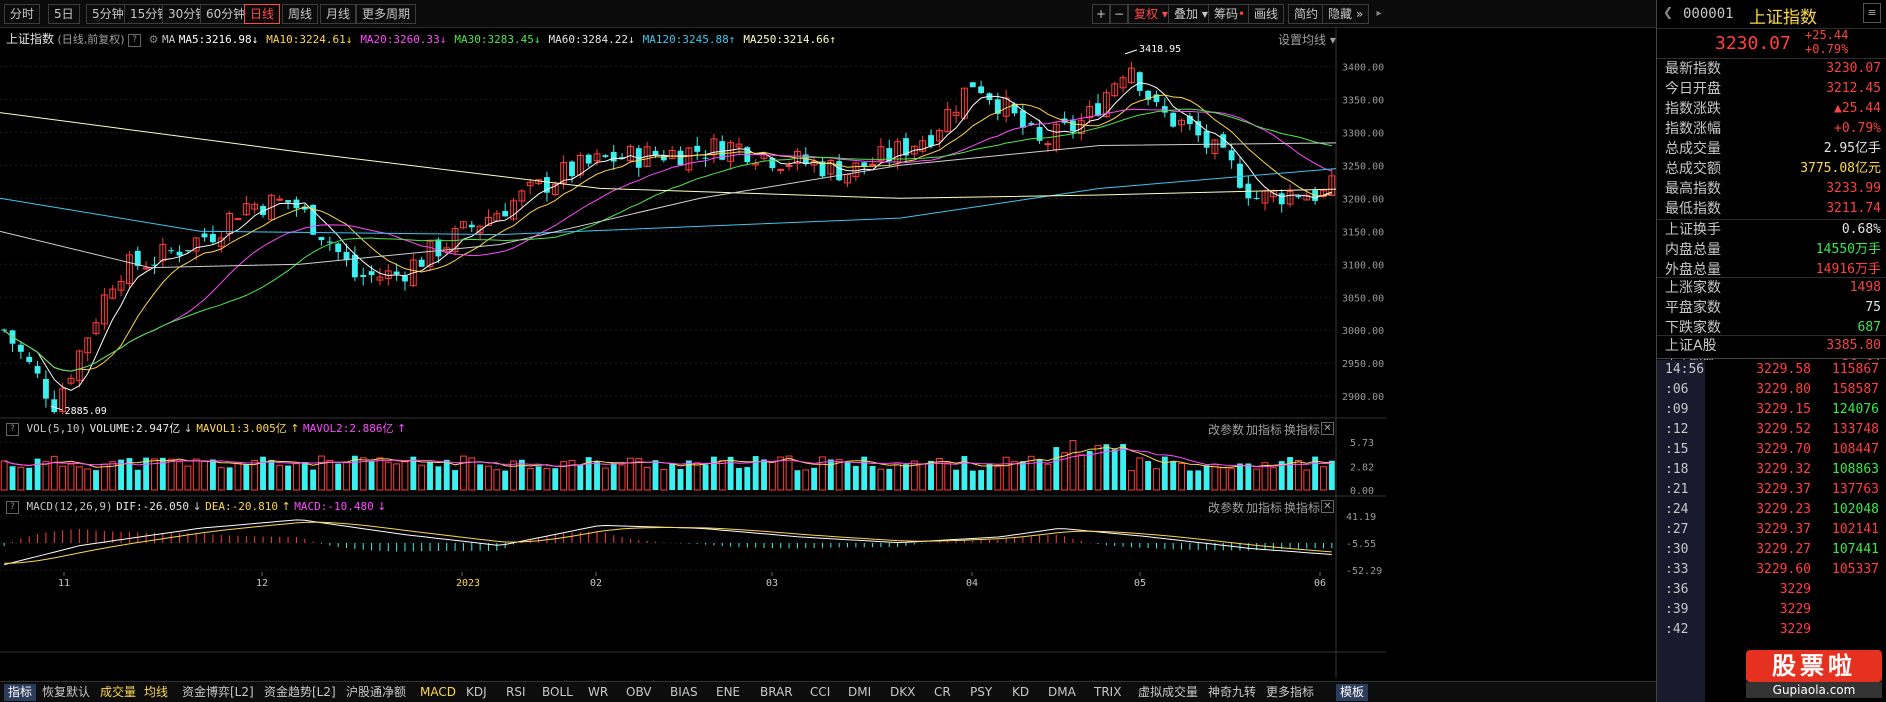 Image resolution: width=1886 pixels, height=702 pixels. I want to click on stat-label: 最新指数, so click(1693, 69).